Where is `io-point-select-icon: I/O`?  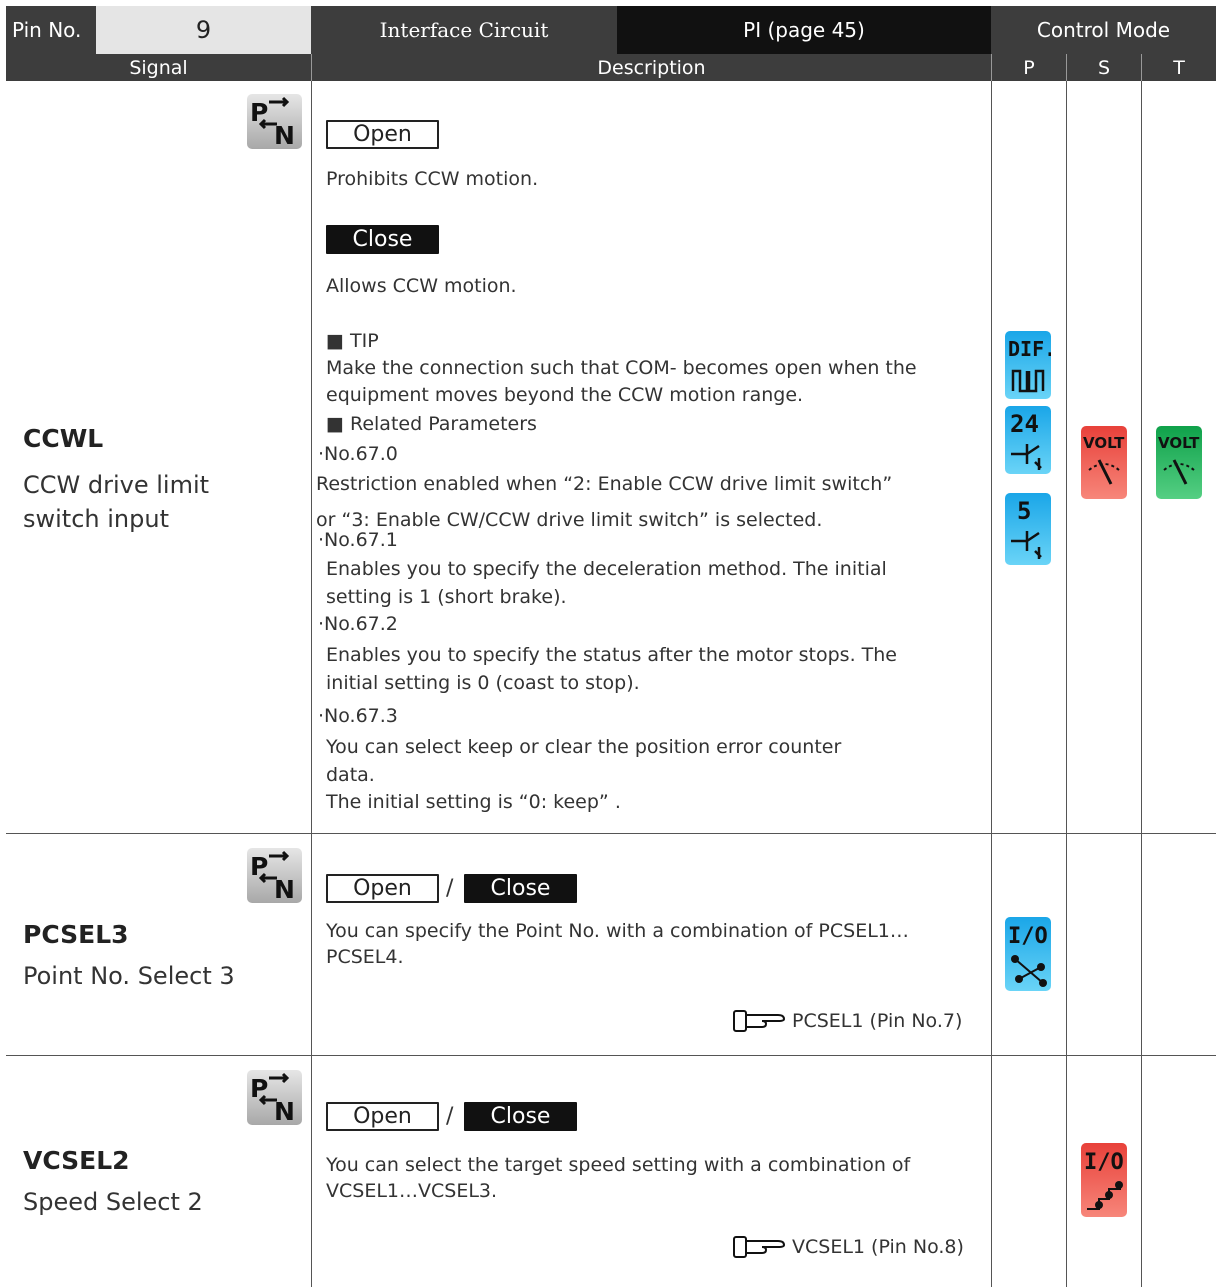
io-point-select-icon: I/O is located at coordinates (1028, 954).